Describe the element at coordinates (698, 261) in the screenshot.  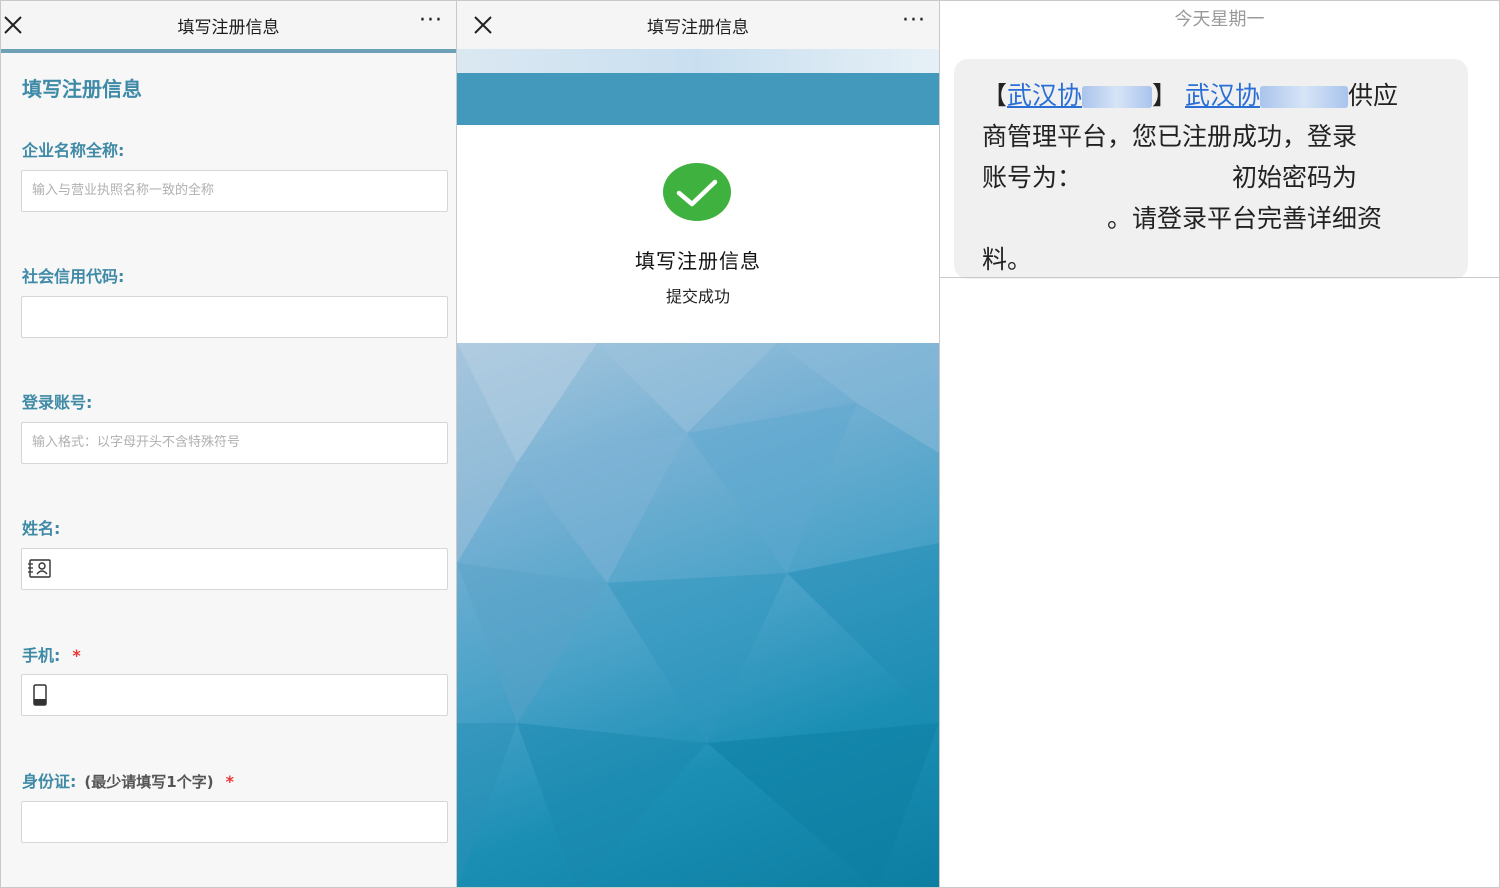
I see `success-title: 填写注册信息` at that location.